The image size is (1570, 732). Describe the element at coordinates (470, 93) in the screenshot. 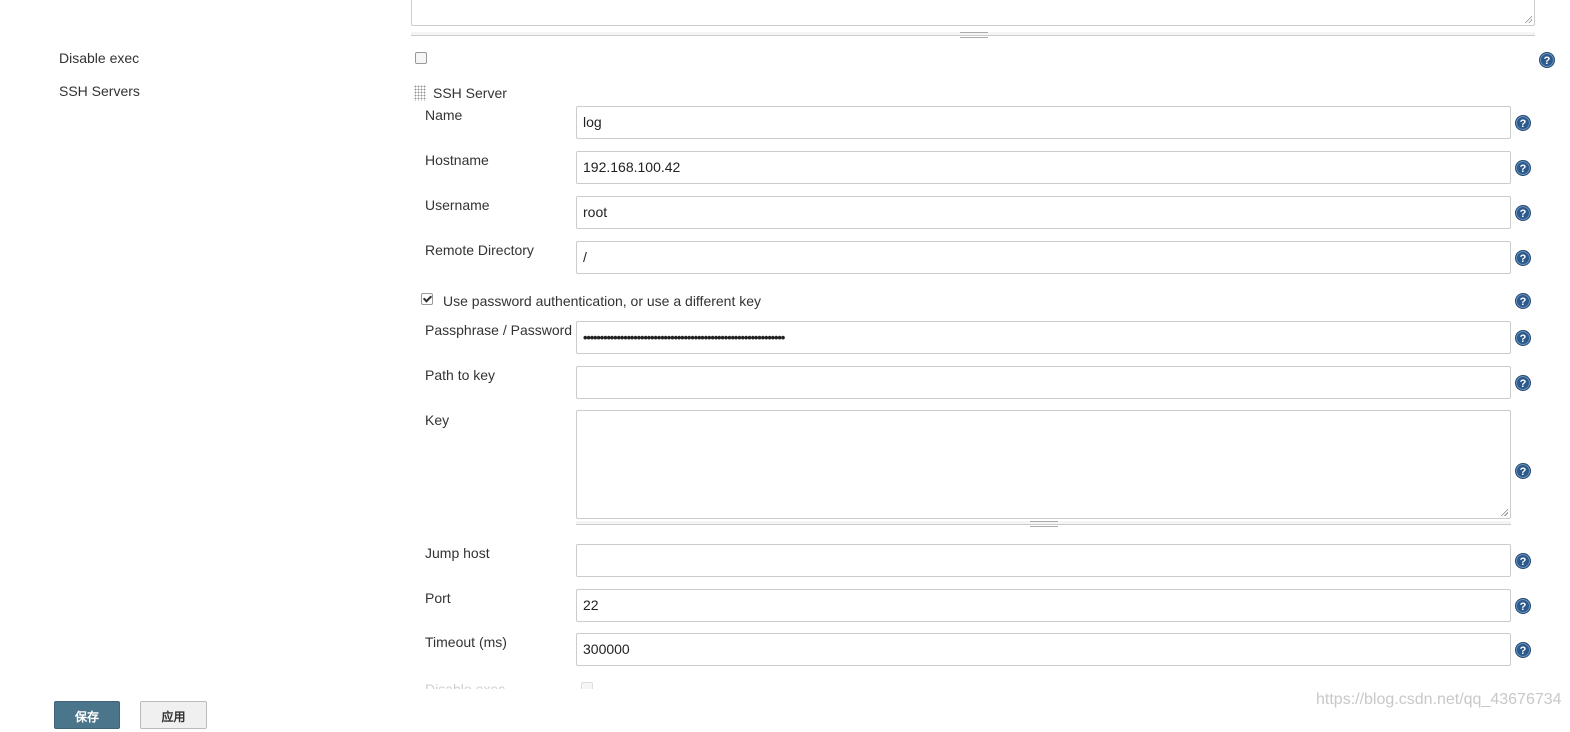

I see `ssh-server-header: SSH Server` at that location.